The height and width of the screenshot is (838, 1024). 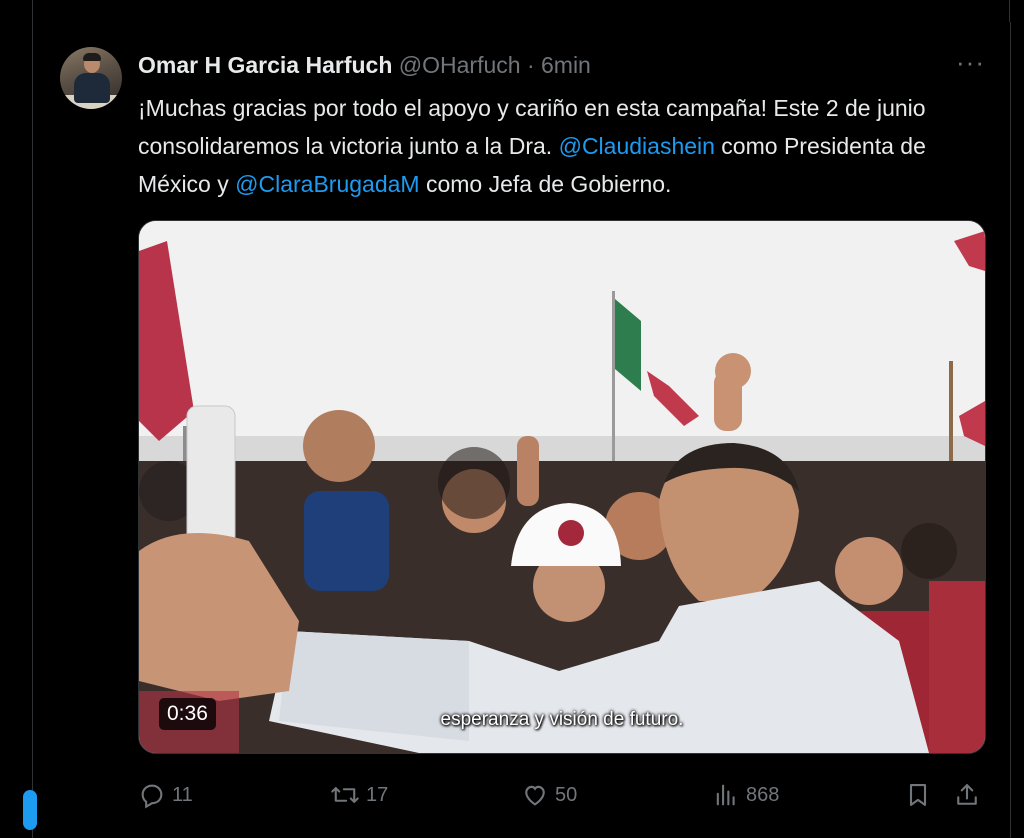 I want to click on views-button: 868, so click(x=745, y=795).